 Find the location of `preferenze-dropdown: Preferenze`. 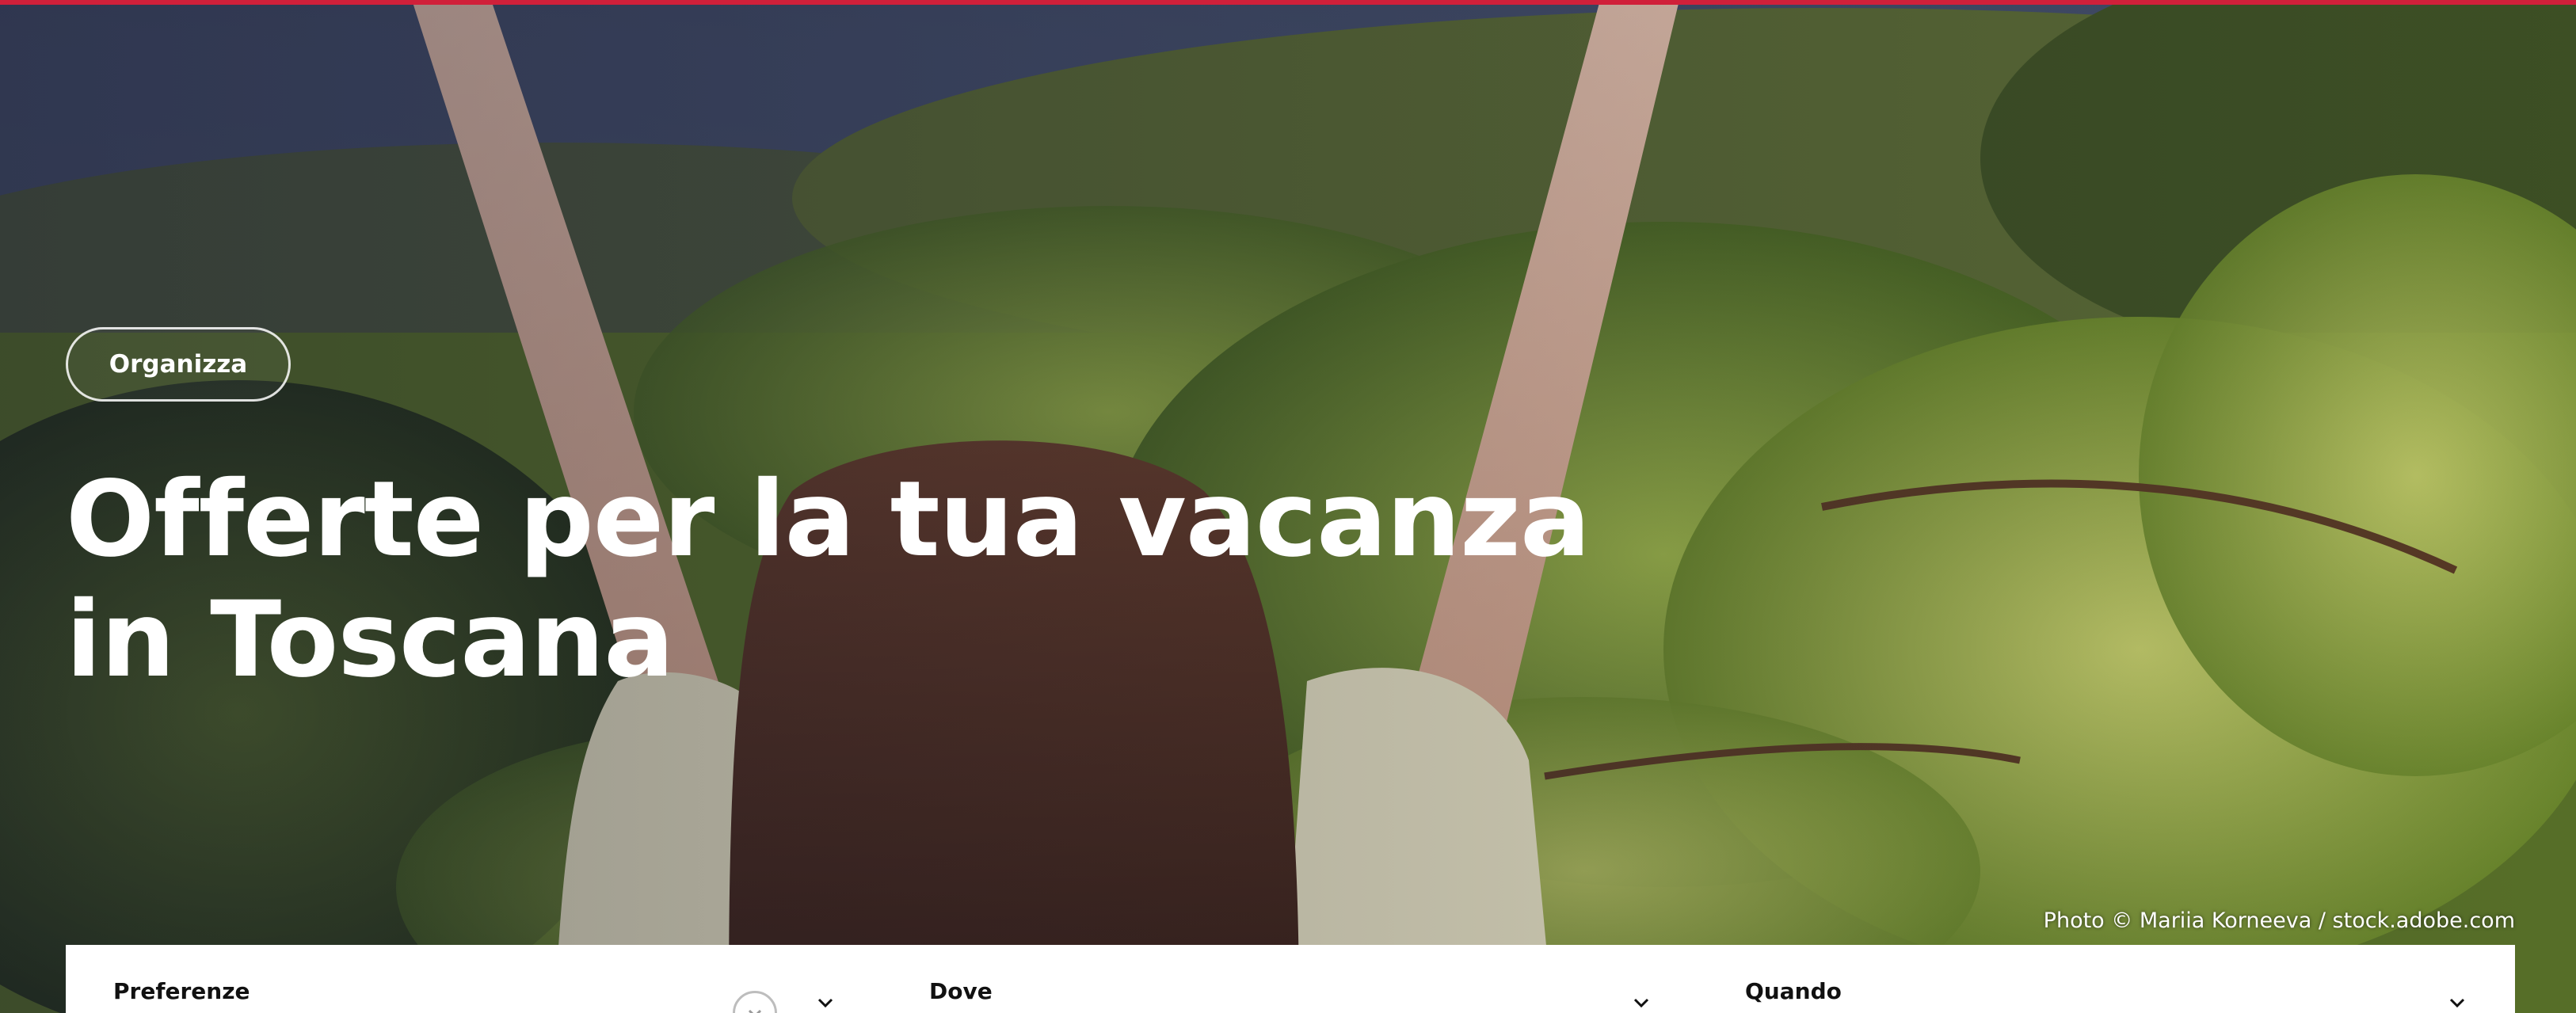

preferenze-dropdown: Preferenze is located at coordinates (462, 979).